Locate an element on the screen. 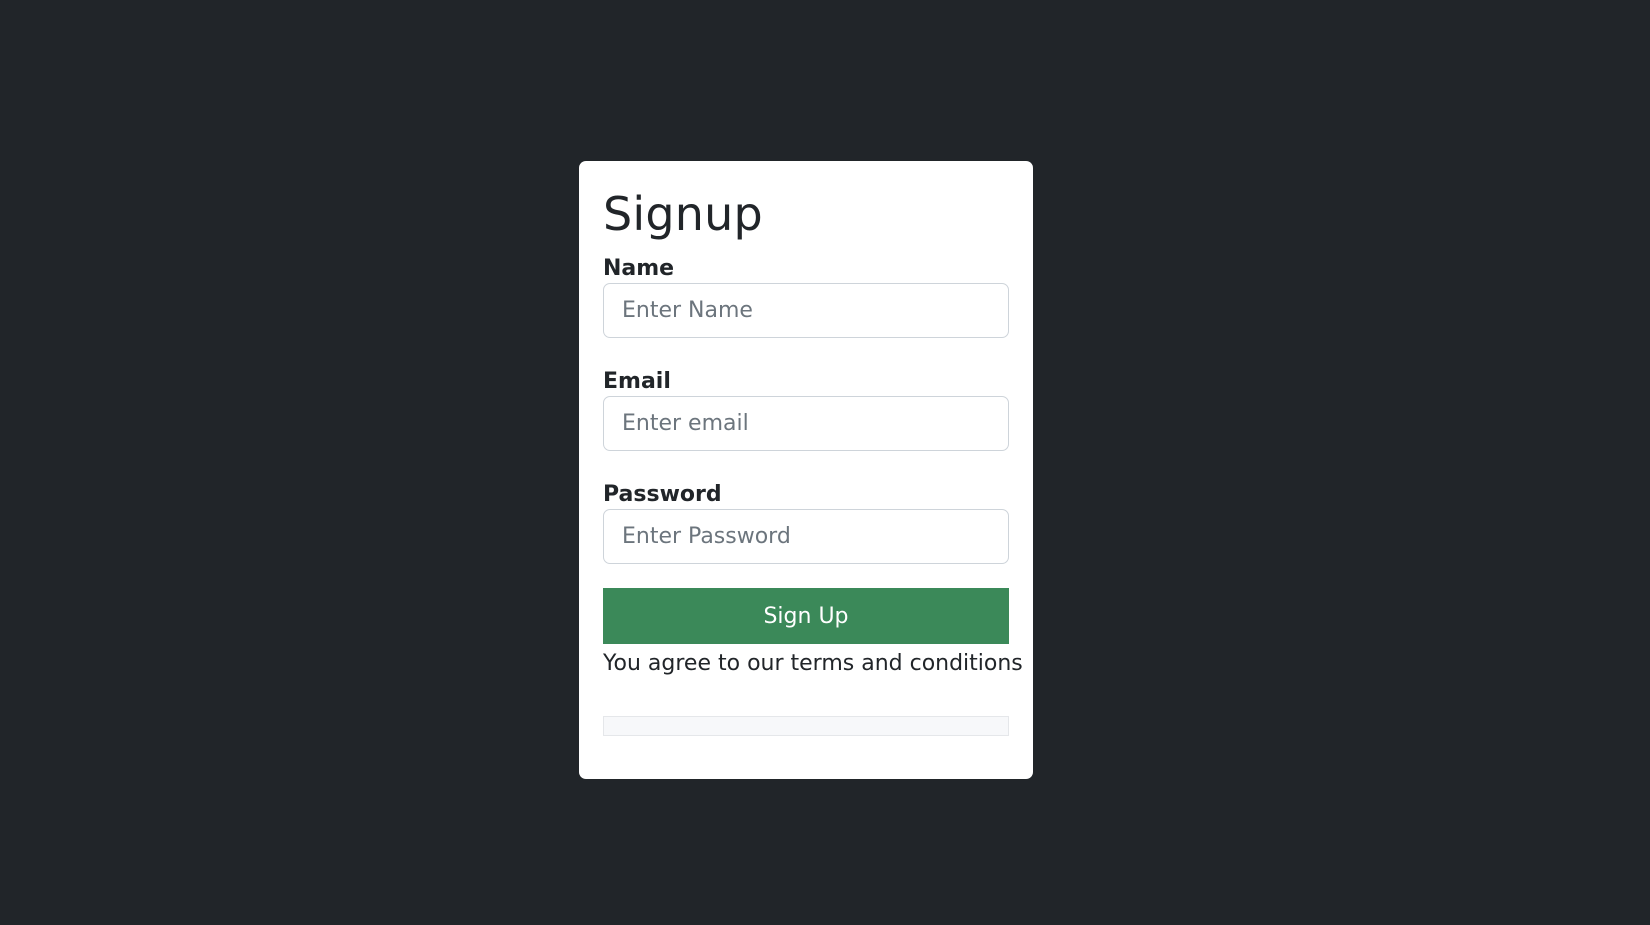  sign-up-button: Sign Up is located at coordinates (806, 616).